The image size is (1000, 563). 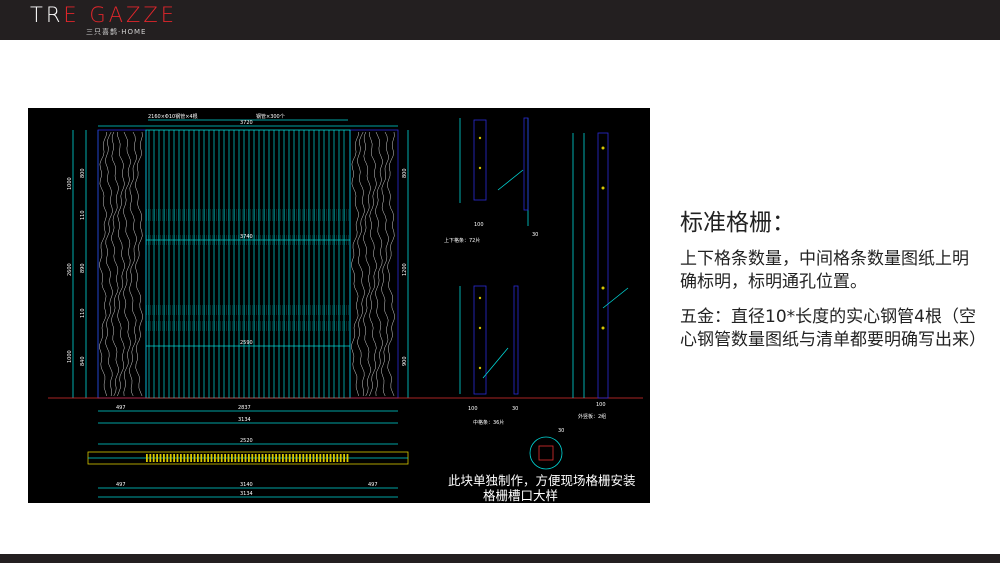 I want to click on dim-small-4: 100, so click(x=601, y=405).